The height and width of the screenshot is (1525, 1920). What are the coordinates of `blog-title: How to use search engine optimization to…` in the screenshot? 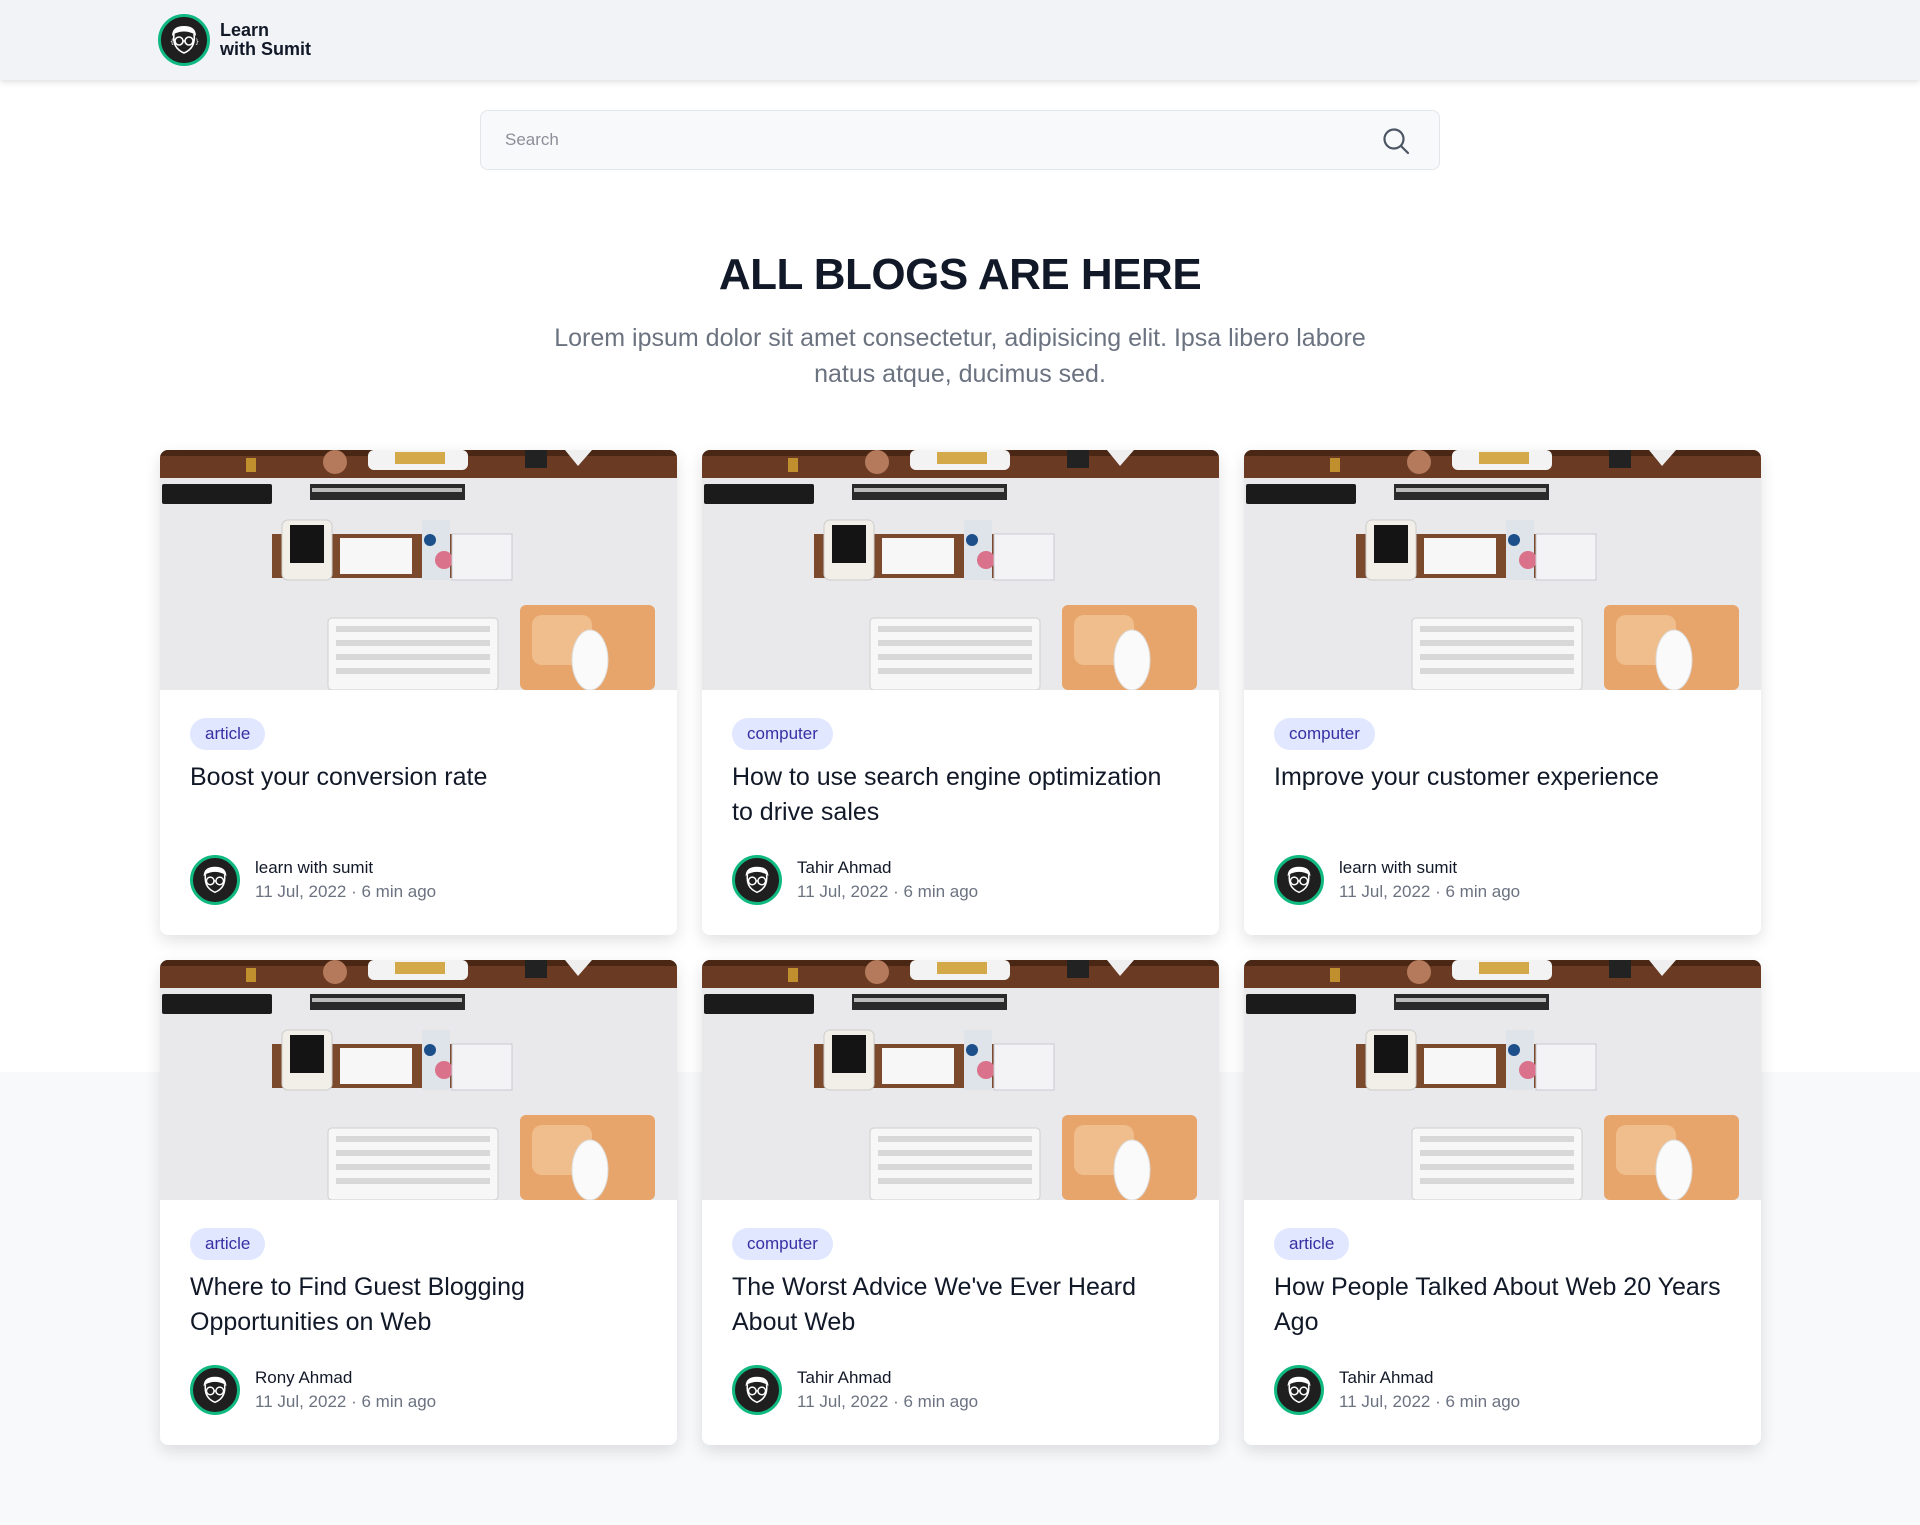 It's located at (960, 795).